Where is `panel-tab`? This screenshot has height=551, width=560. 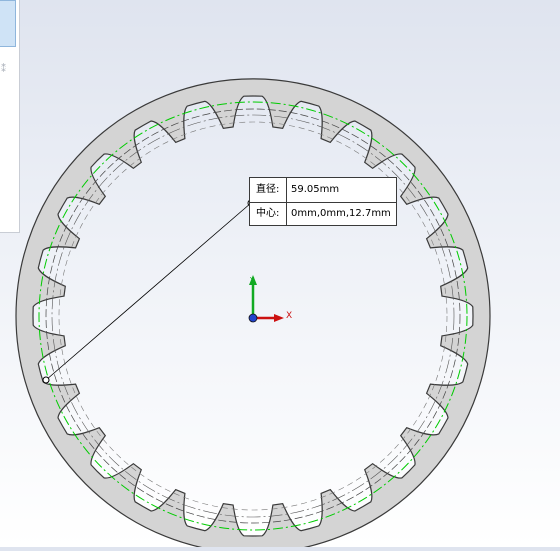
panel-tab is located at coordinates (8, 23).